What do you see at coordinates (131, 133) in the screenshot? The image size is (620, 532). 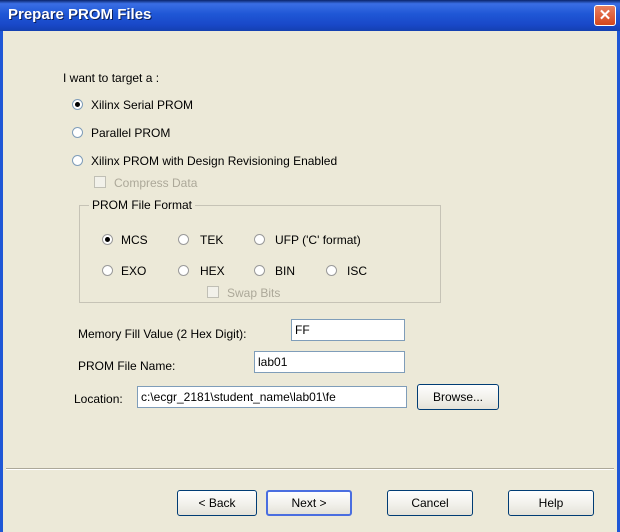 I see `label-parallel-prom: Parallel PROM` at bounding box center [131, 133].